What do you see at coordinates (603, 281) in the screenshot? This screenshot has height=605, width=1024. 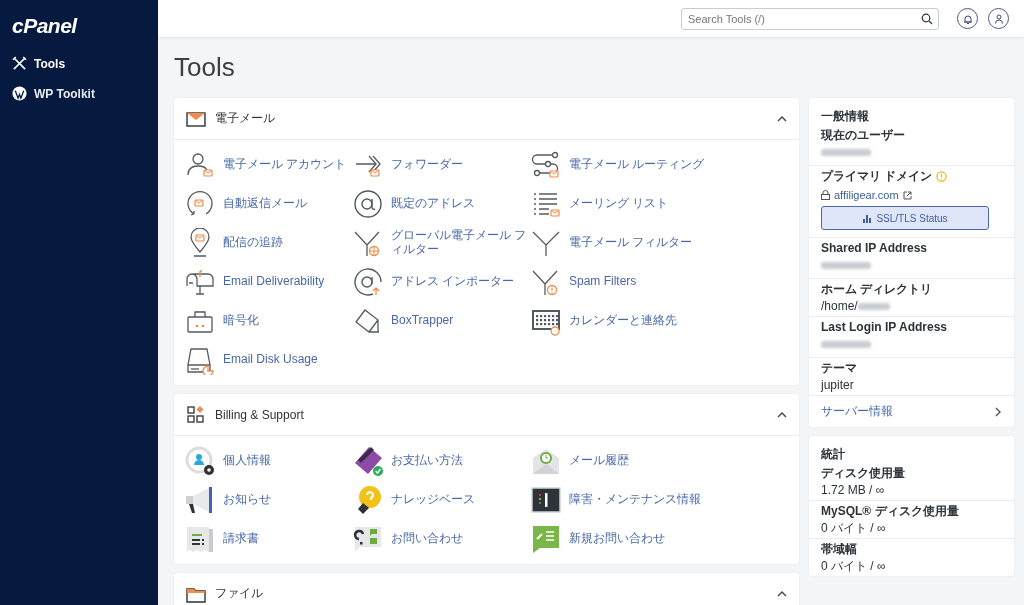 I see `tool-link: Spam Filters` at bounding box center [603, 281].